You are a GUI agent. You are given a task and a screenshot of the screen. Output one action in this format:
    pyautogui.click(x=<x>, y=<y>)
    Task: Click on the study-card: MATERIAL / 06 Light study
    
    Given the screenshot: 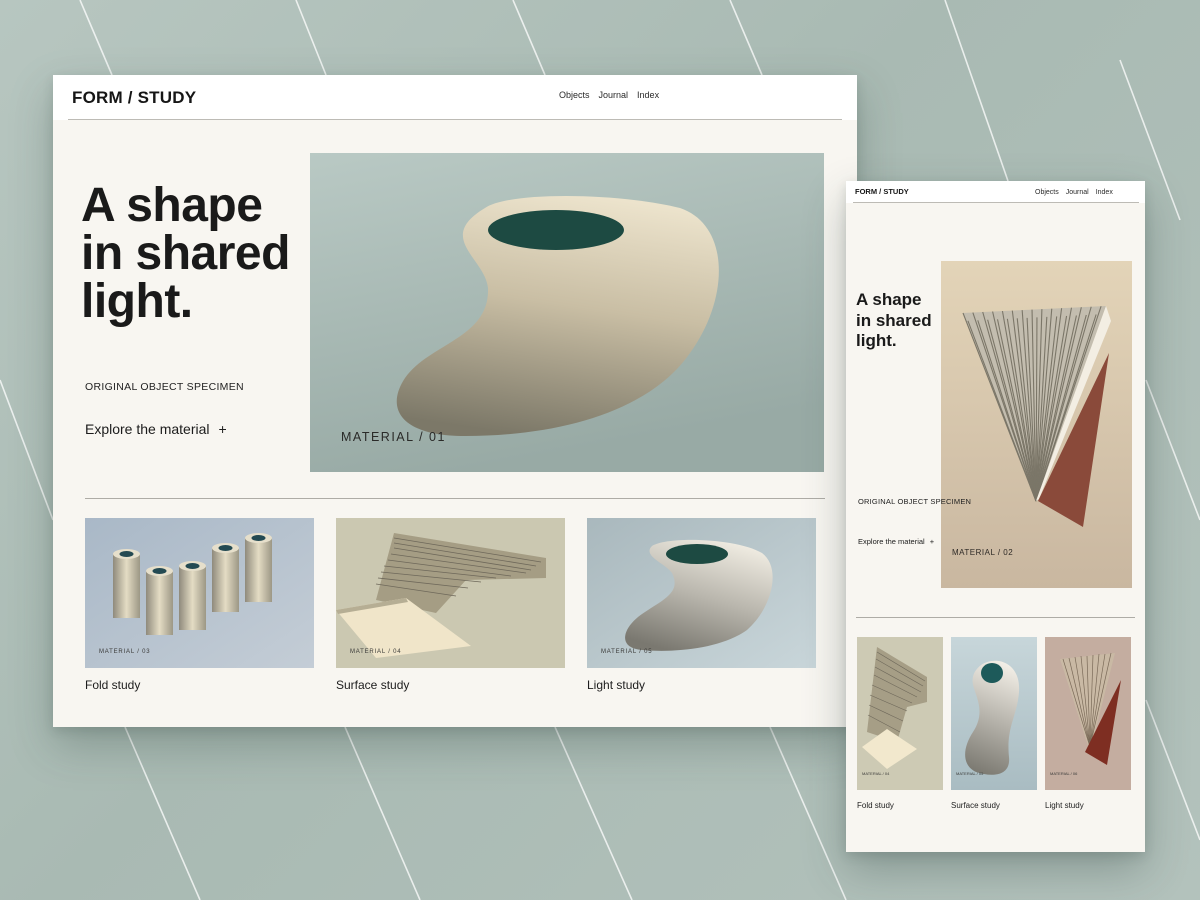 What is the action you would take?
    pyautogui.click(x=1088, y=723)
    